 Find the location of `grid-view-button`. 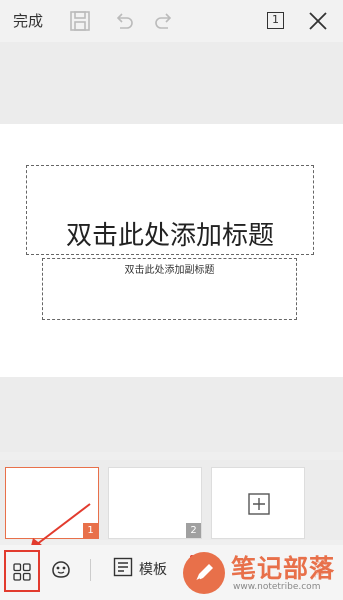

grid-view-button is located at coordinates (22, 571).